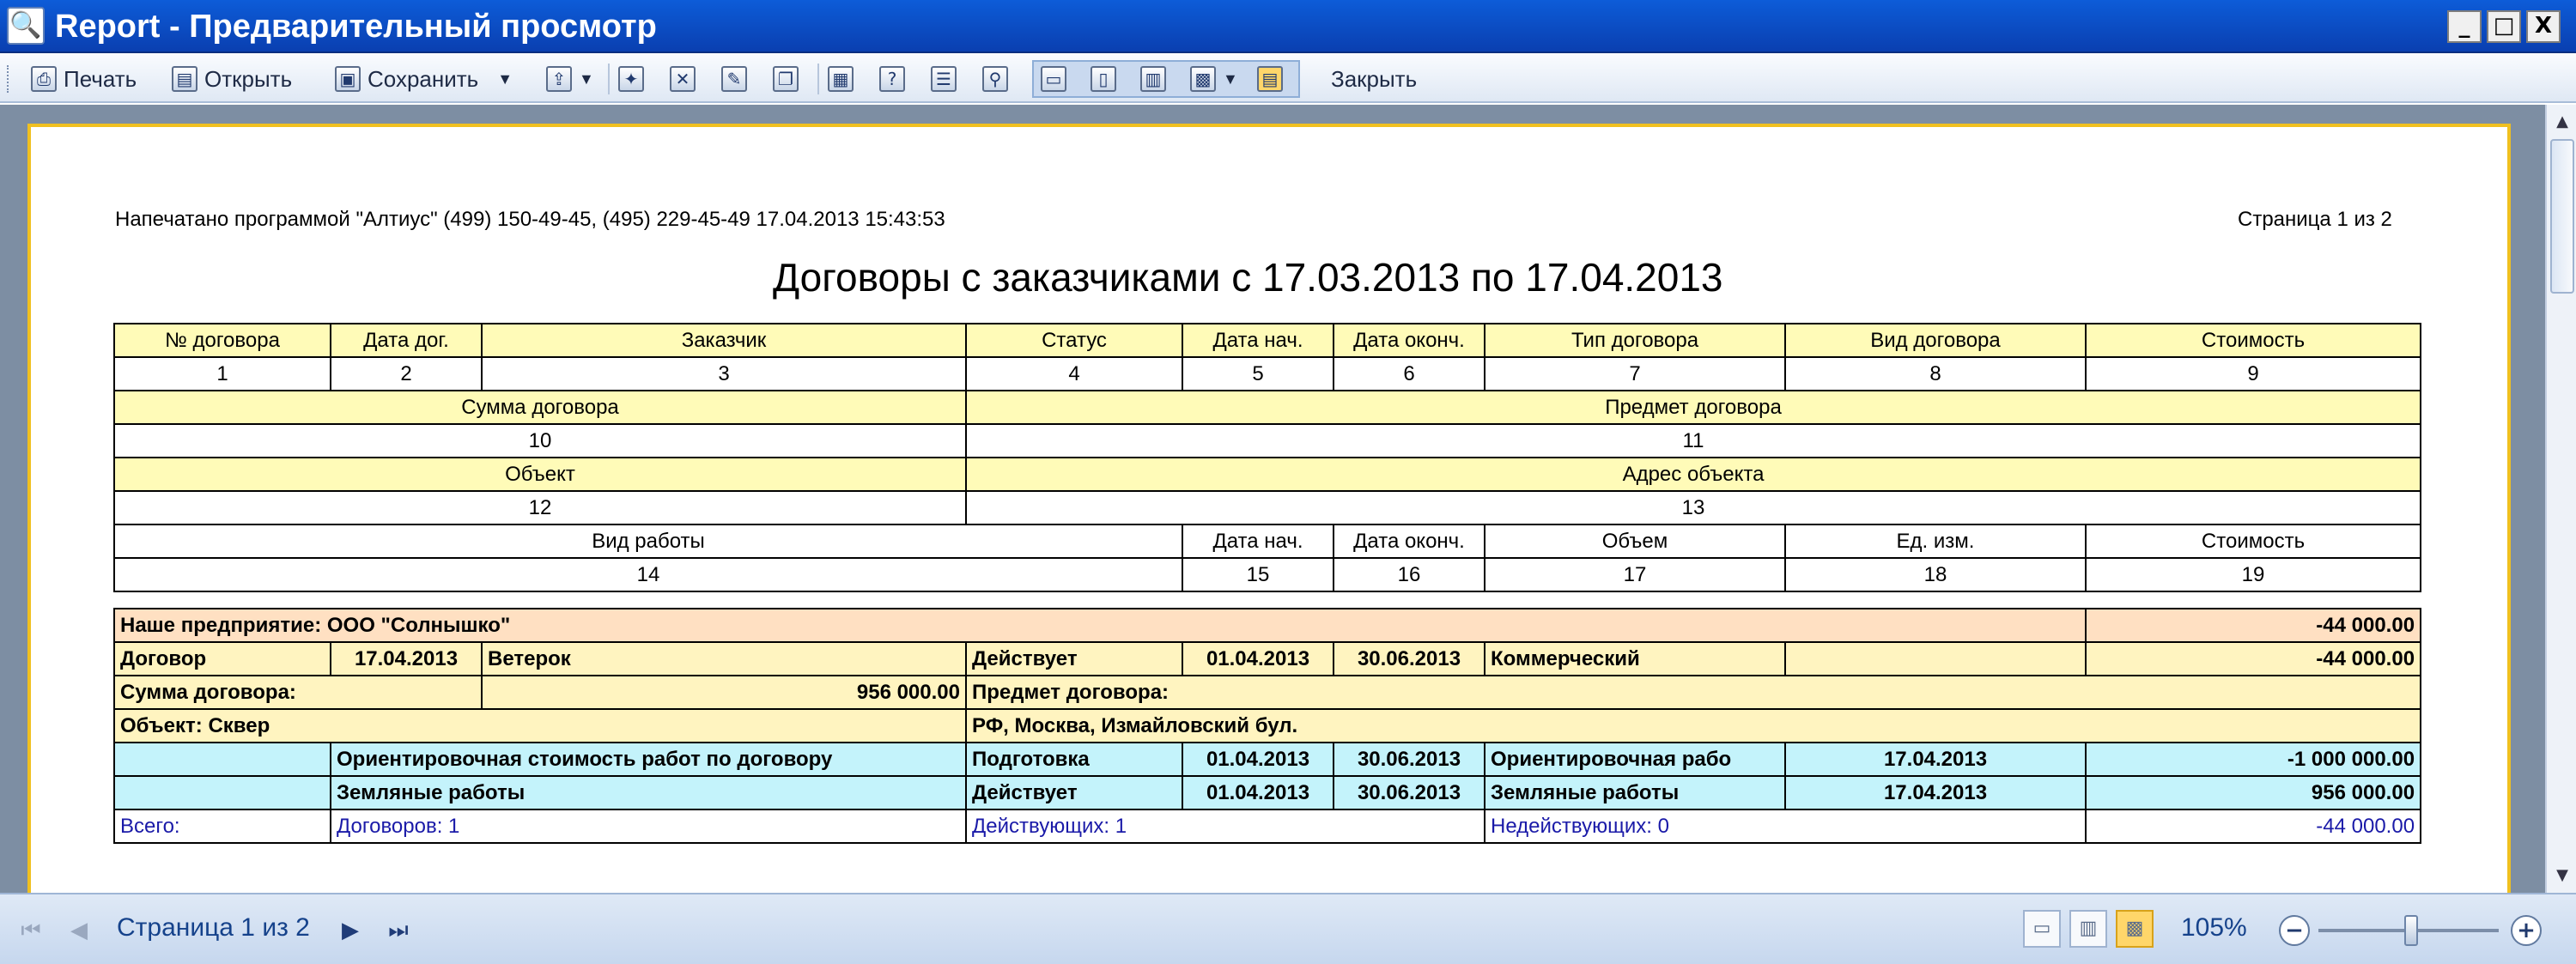  I want to click on copy-icon: ❐, so click(786, 79).